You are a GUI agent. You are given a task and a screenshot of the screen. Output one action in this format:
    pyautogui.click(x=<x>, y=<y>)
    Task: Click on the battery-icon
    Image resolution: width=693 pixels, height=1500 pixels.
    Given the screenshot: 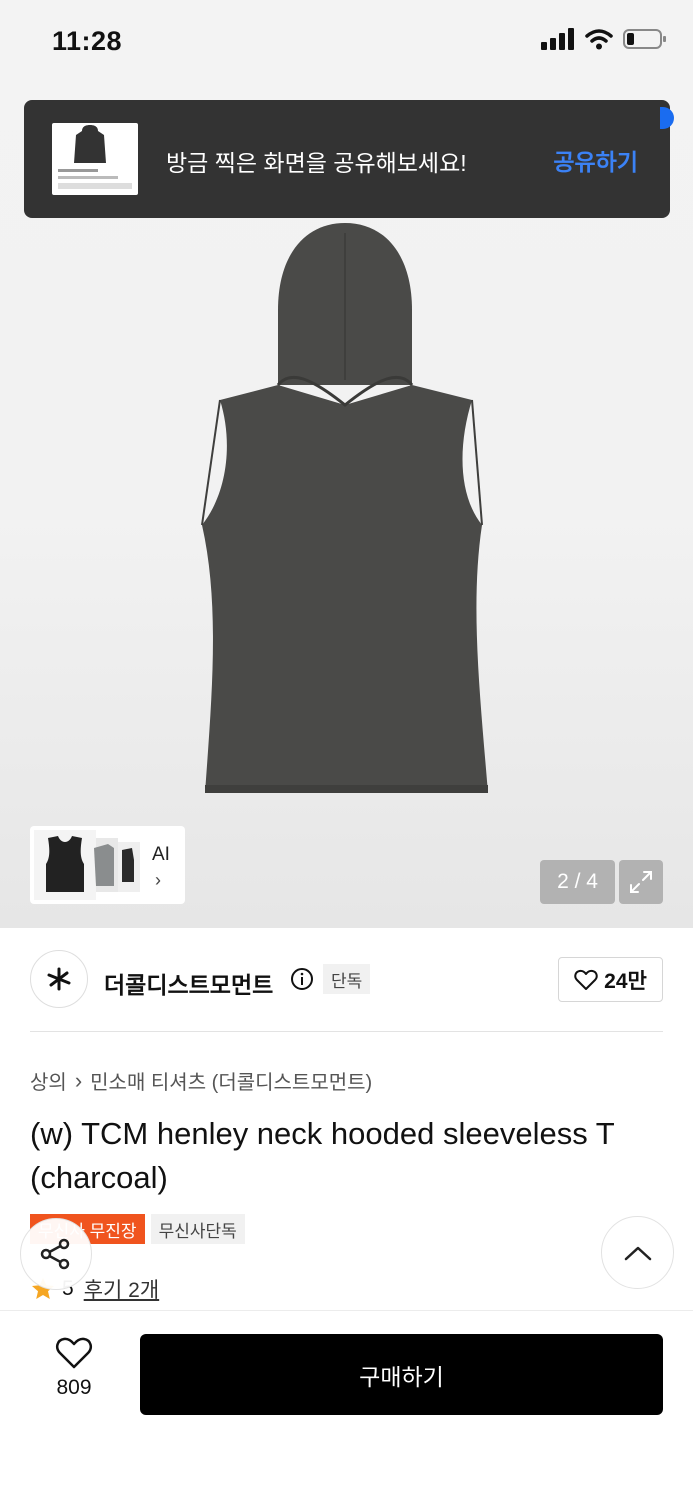 What is the action you would take?
    pyautogui.click(x=644, y=39)
    